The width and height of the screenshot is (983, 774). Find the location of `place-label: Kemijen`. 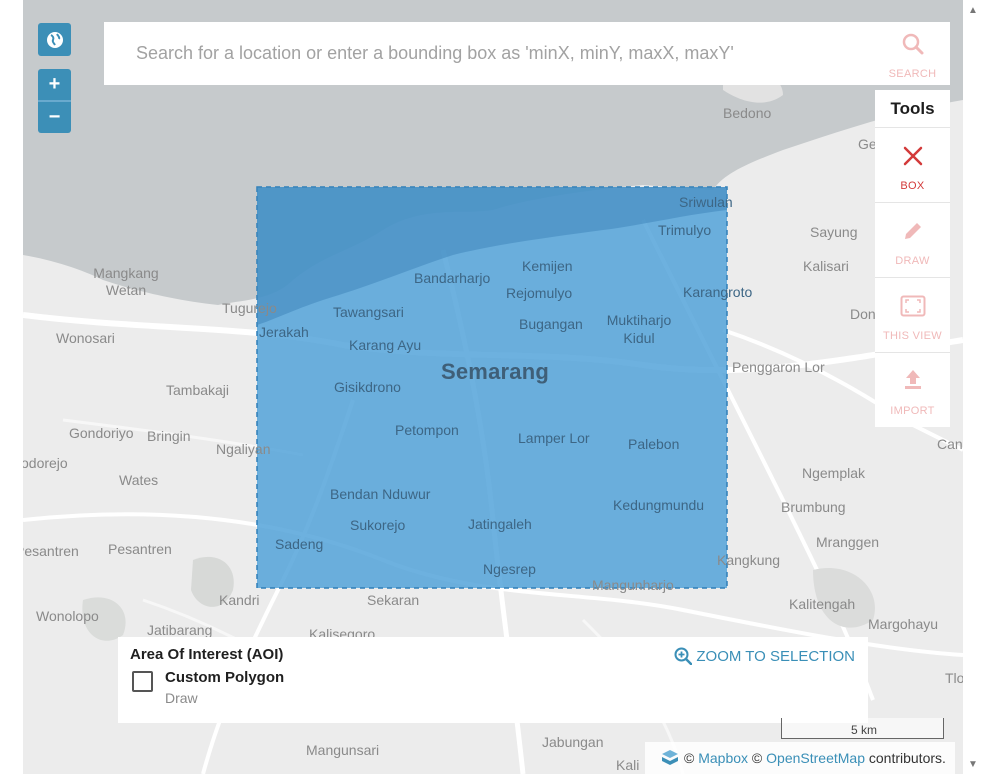

place-label: Kemijen is located at coordinates (547, 266).